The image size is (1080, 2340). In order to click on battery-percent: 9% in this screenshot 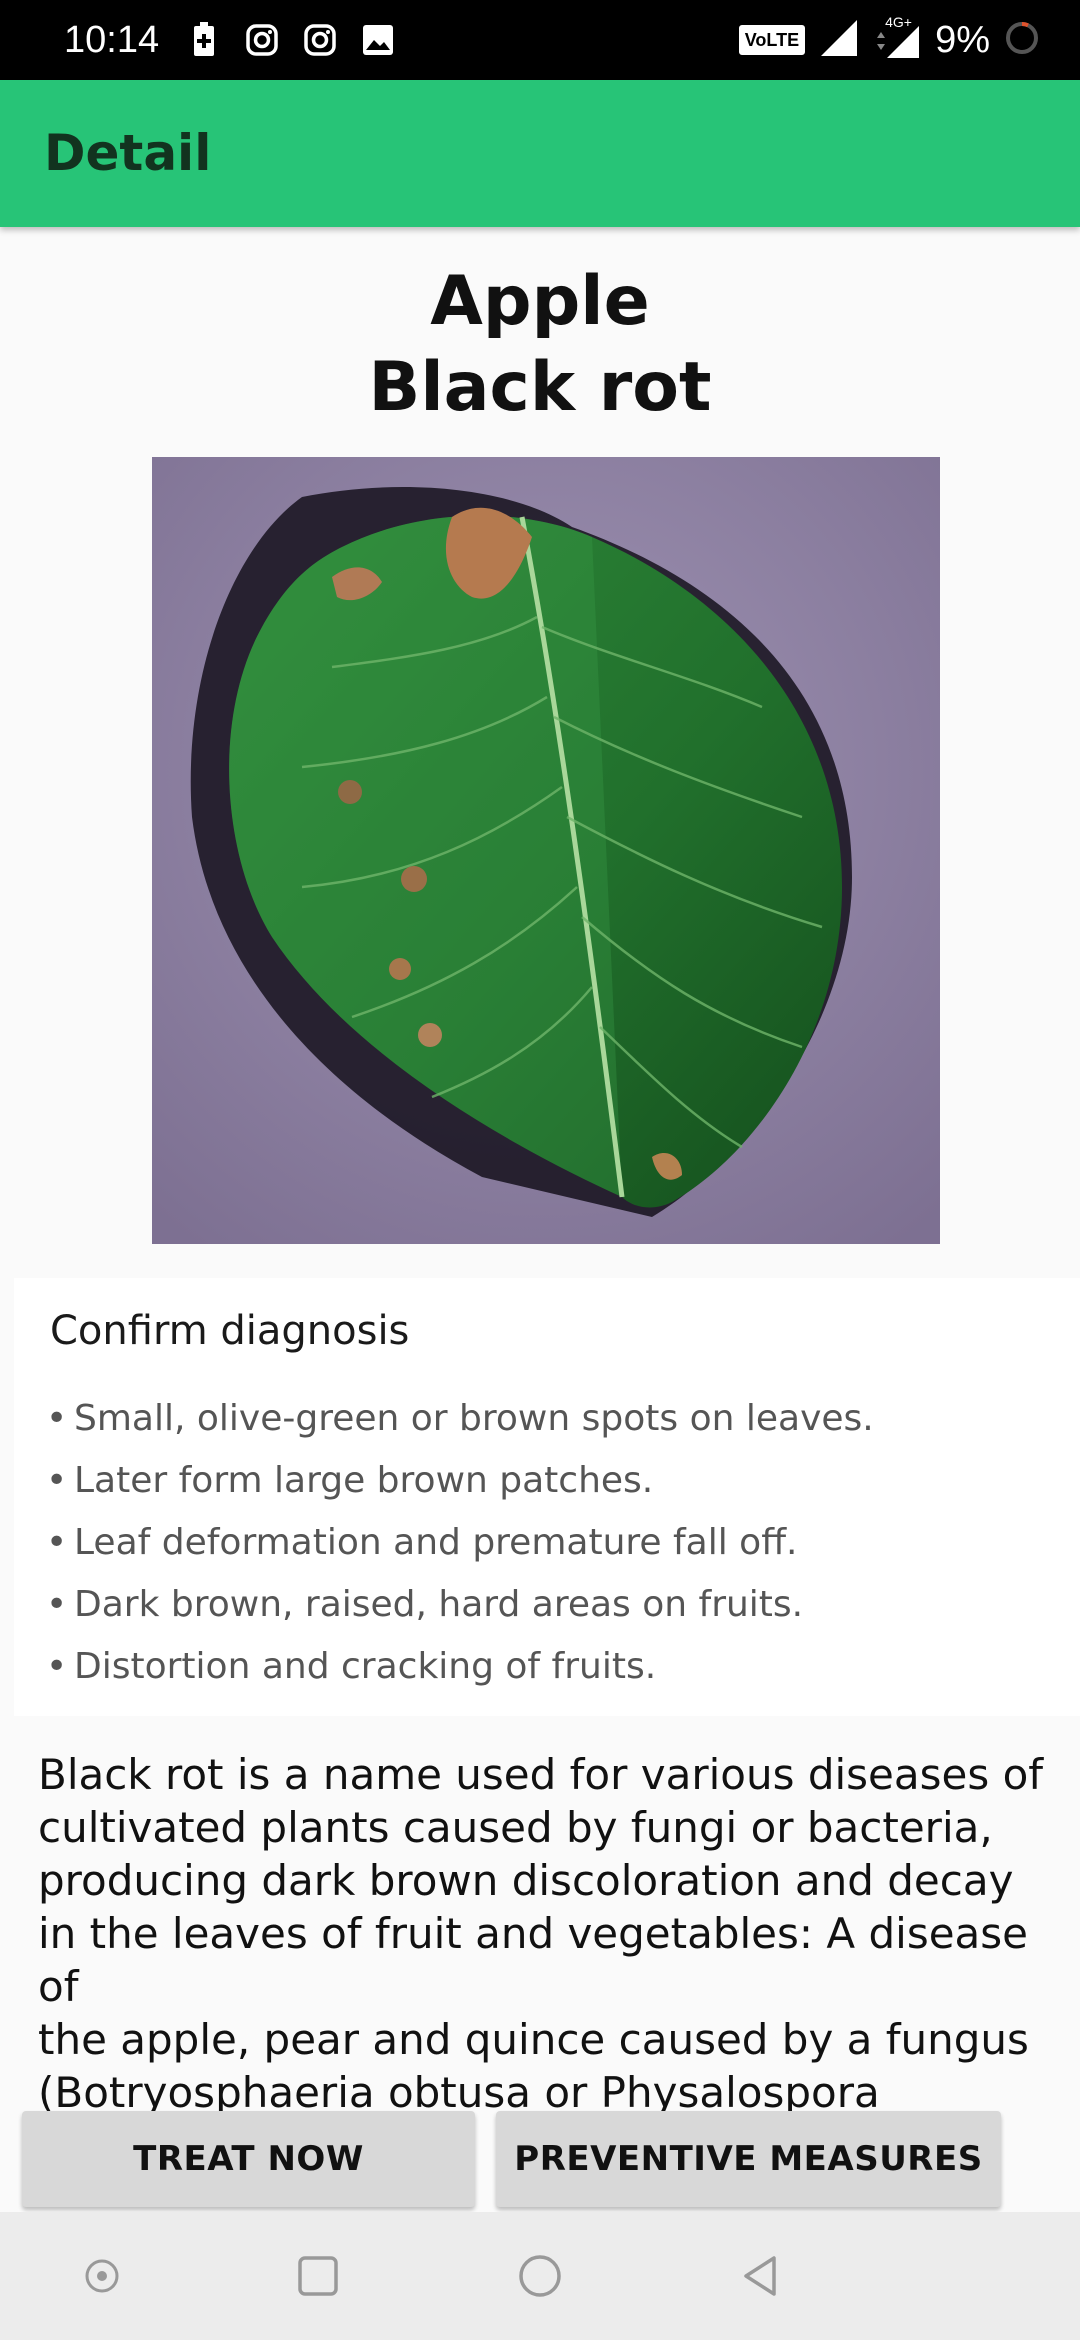, I will do `click(962, 39)`.